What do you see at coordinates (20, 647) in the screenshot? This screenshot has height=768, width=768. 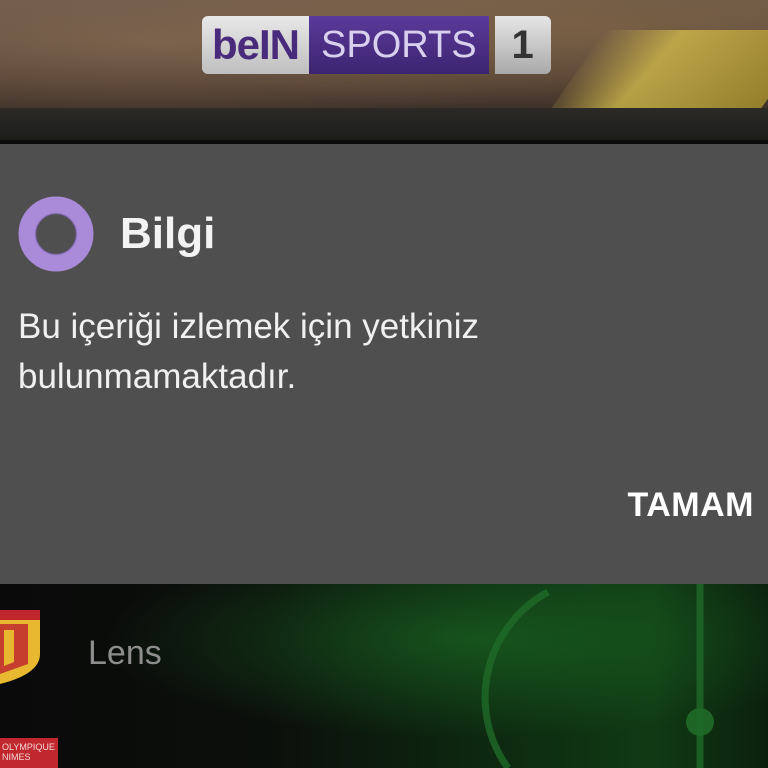 I see `rc-lens-crest-icon` at bounding box center [20, 647].